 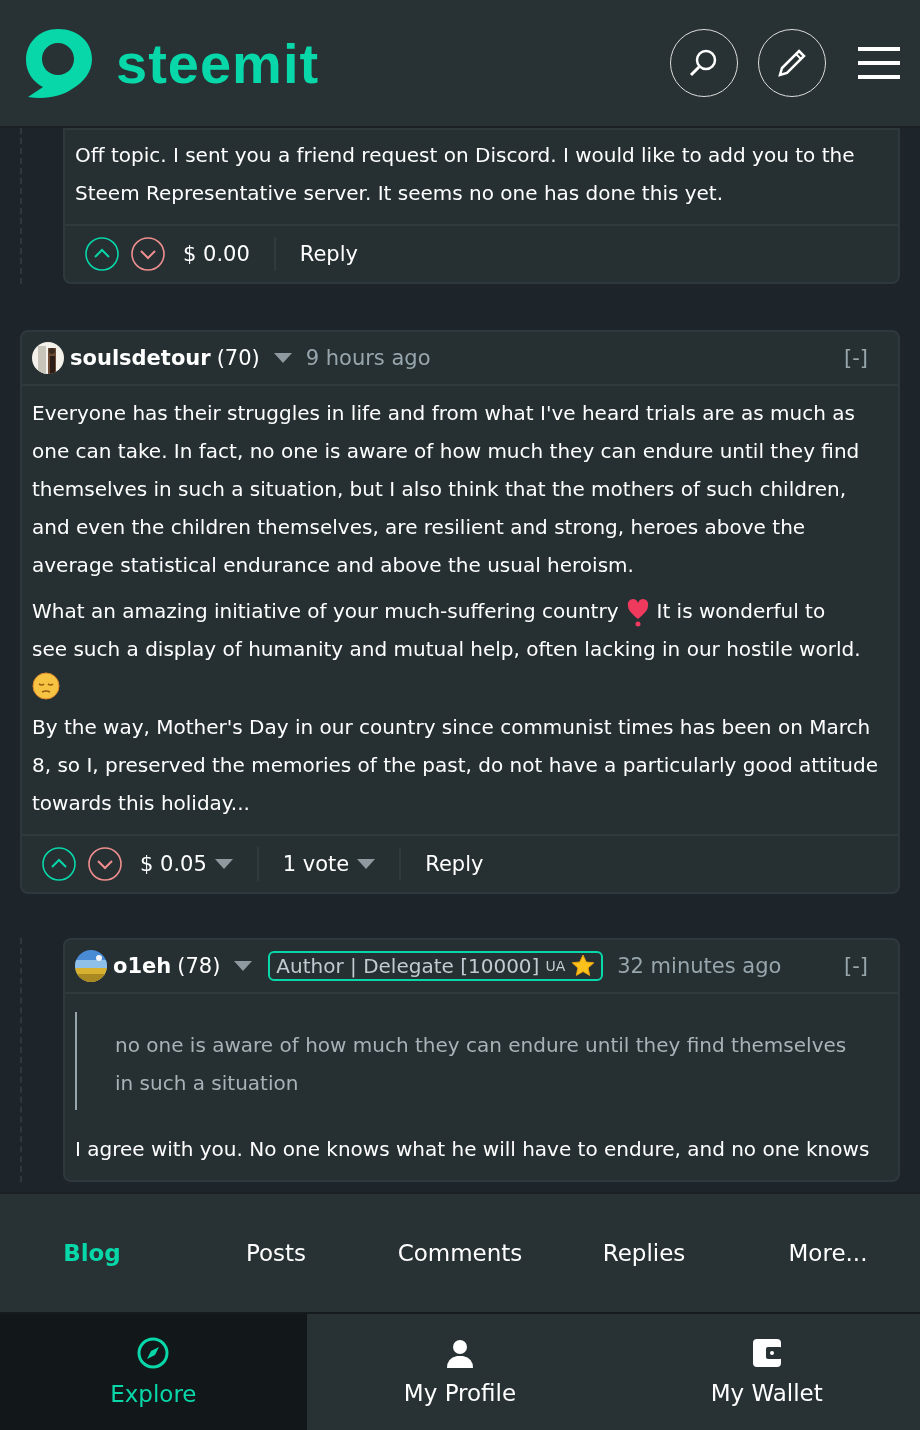 What do you see at coordinates (316, 864) in the screenshot?
I see `vote-count: 1 vote` at bounding box center [316, 864].